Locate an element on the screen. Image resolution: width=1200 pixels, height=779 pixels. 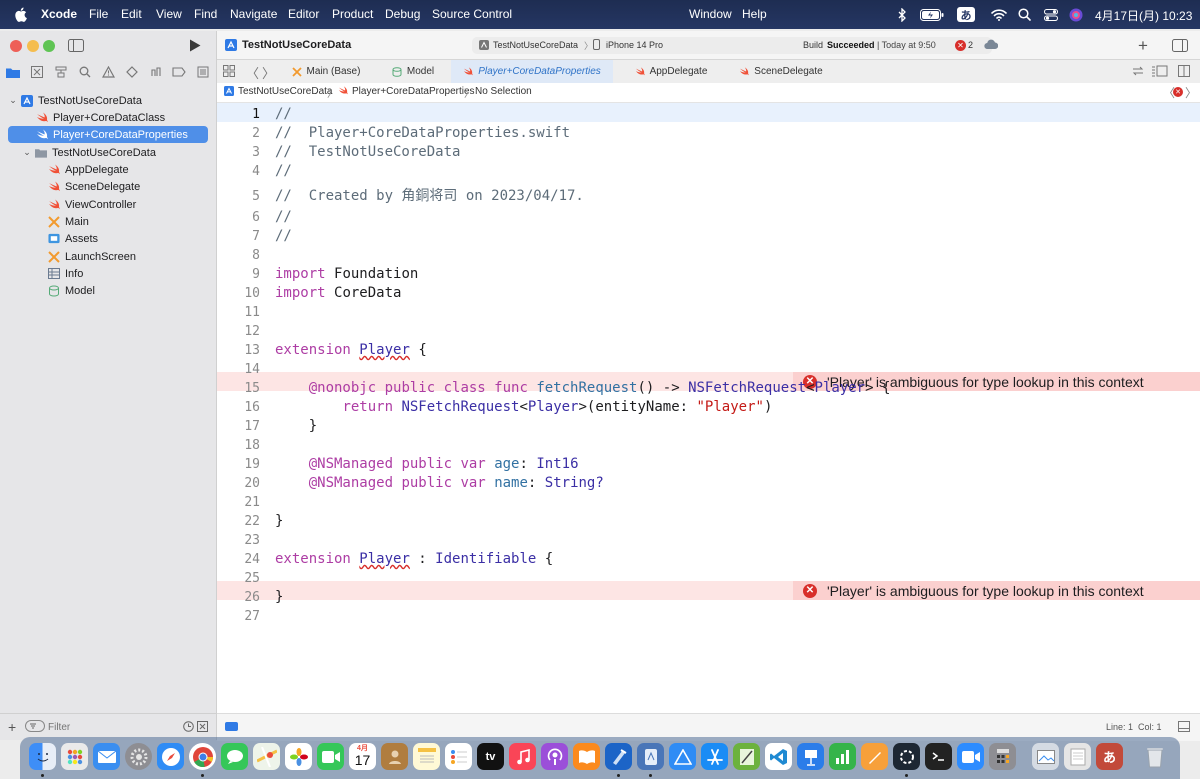
symbol-navigator-icon is located at coordinates (61, 72).